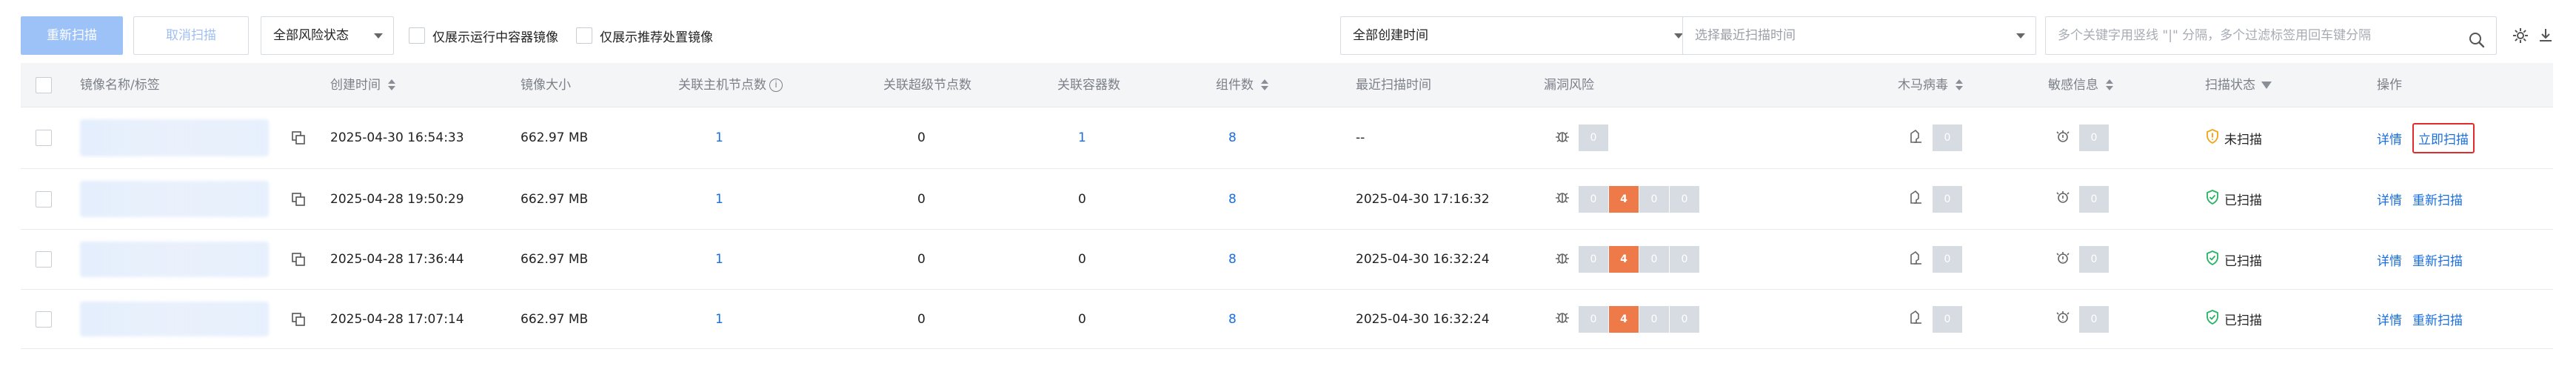  I want to click on select-all-checkbox, so click(44, 85).